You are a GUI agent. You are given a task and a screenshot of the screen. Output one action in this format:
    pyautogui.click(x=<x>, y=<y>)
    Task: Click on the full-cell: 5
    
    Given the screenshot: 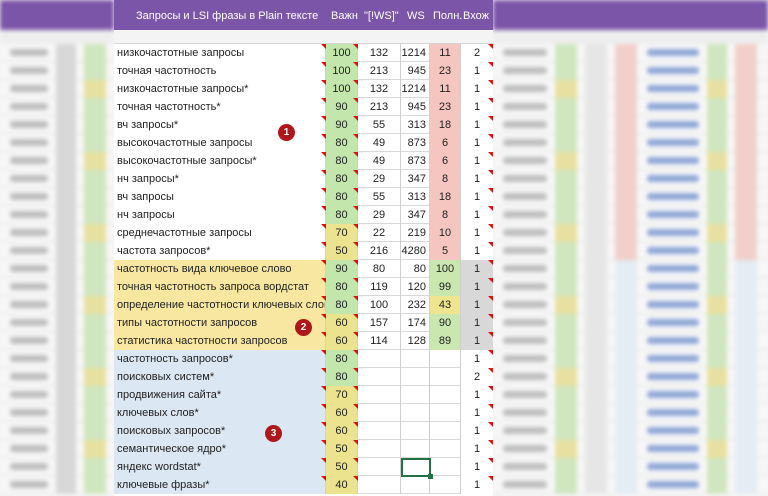 What is the action you would take?
    pyautogui.click(x=445, y=251)
    